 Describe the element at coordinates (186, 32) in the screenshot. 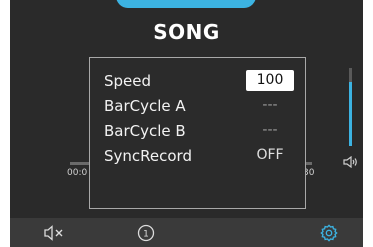

I see `page-title: SONG` at that location.